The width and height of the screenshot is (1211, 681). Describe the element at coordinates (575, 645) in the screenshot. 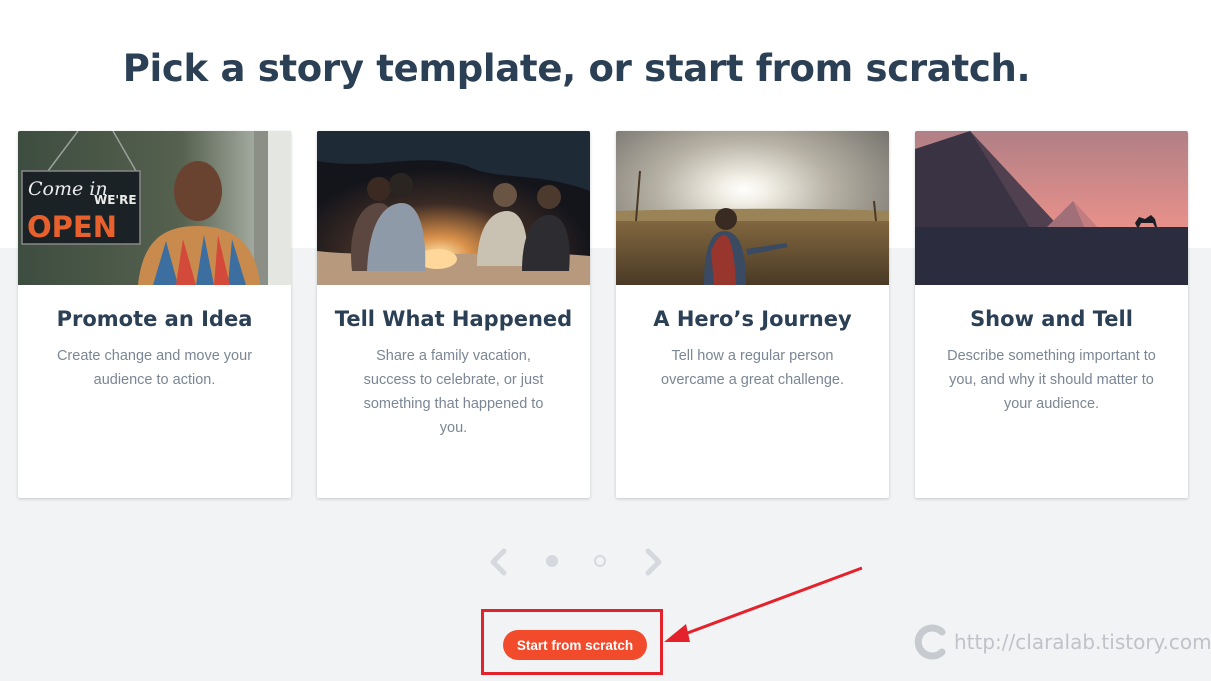

I see `start-from-scratch-button: Start from scratch` at that location.